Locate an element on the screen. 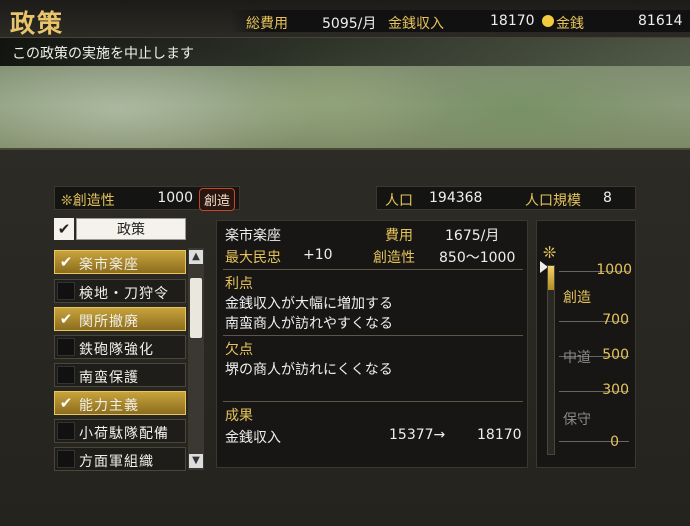  detail-cost-value: 1675/月 is located at coordinates (472, 236).